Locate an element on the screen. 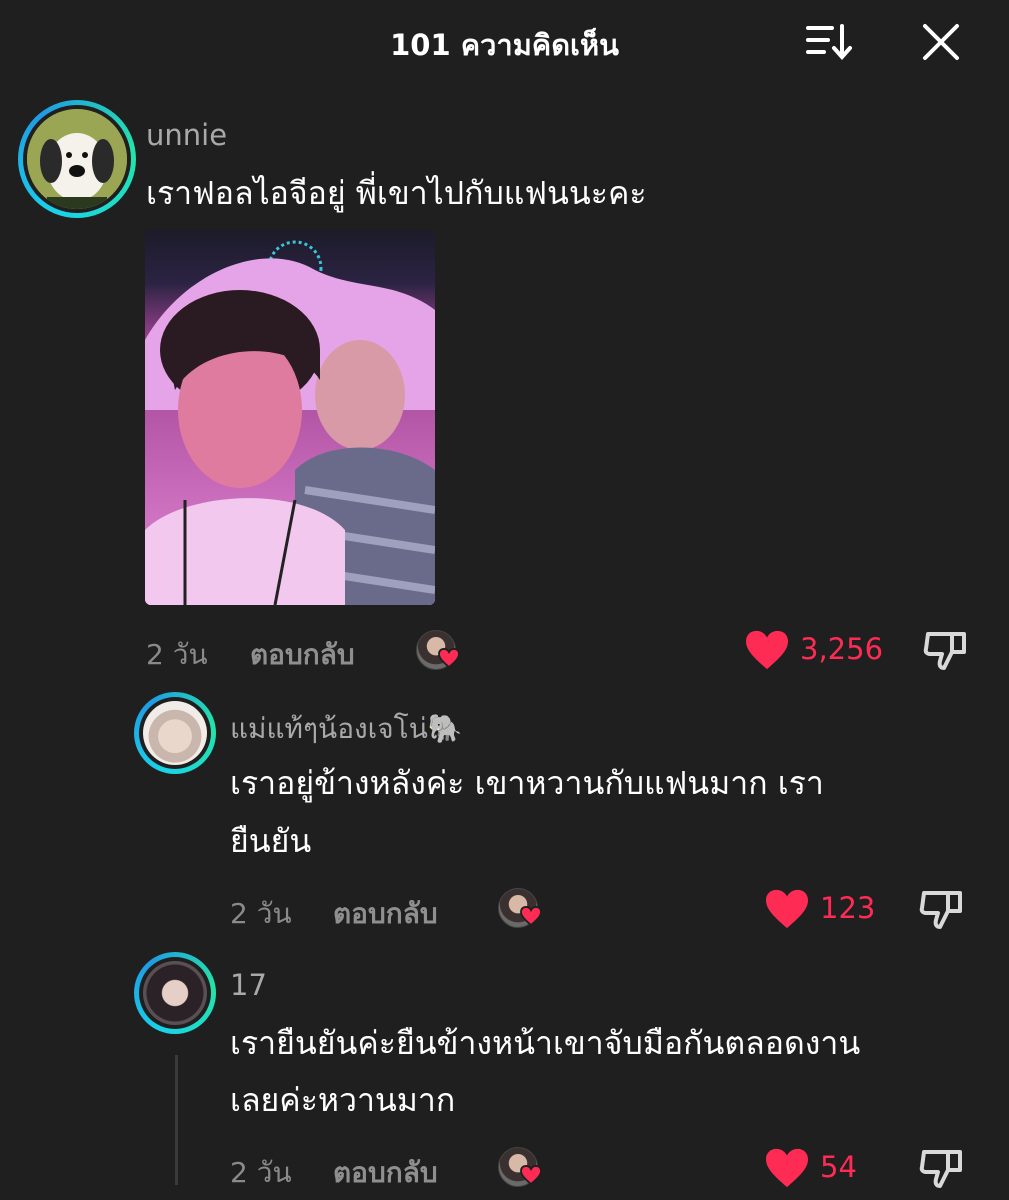  sort-button is located at coordinates (829, 42).